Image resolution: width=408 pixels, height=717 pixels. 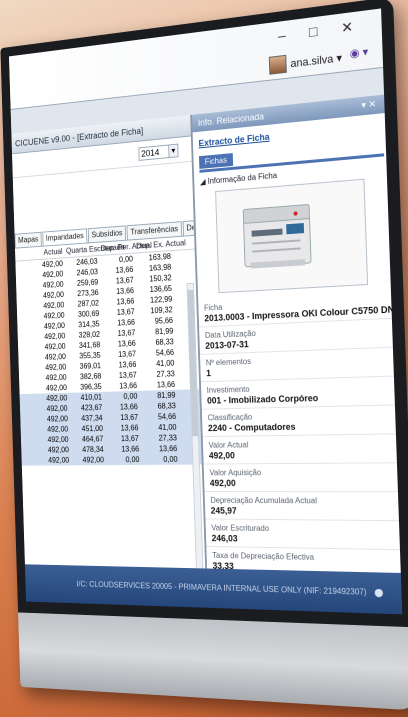 I want to click on table-cell: 382,68, so click(x=90, y=376).